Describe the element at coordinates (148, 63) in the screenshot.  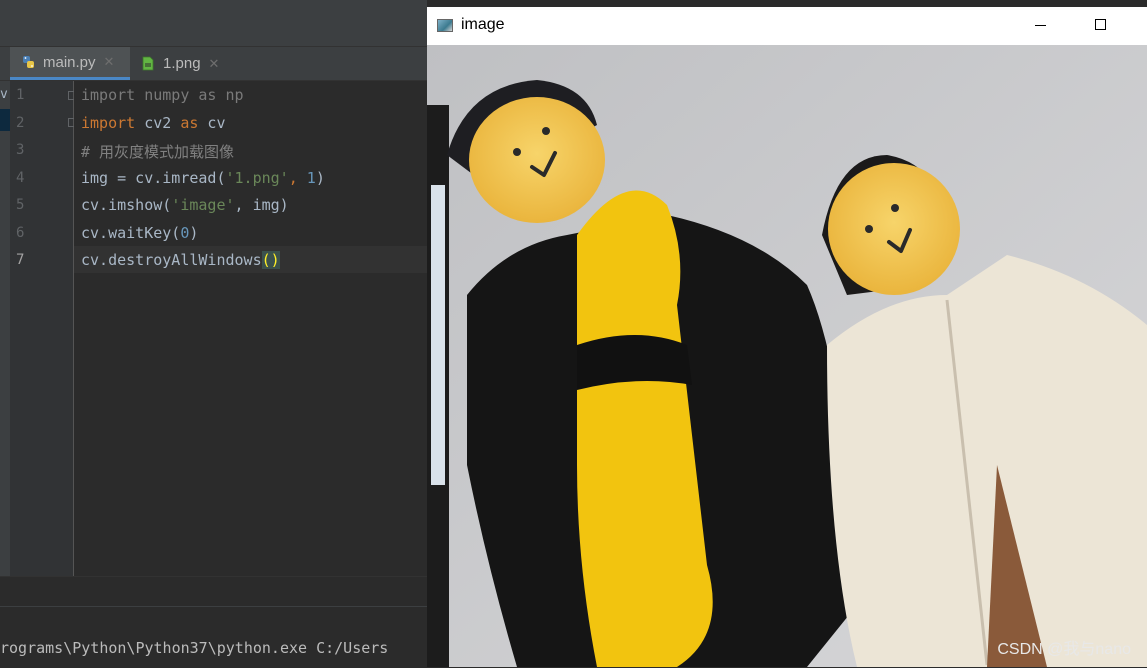
I see `image-file-icon` at that location.